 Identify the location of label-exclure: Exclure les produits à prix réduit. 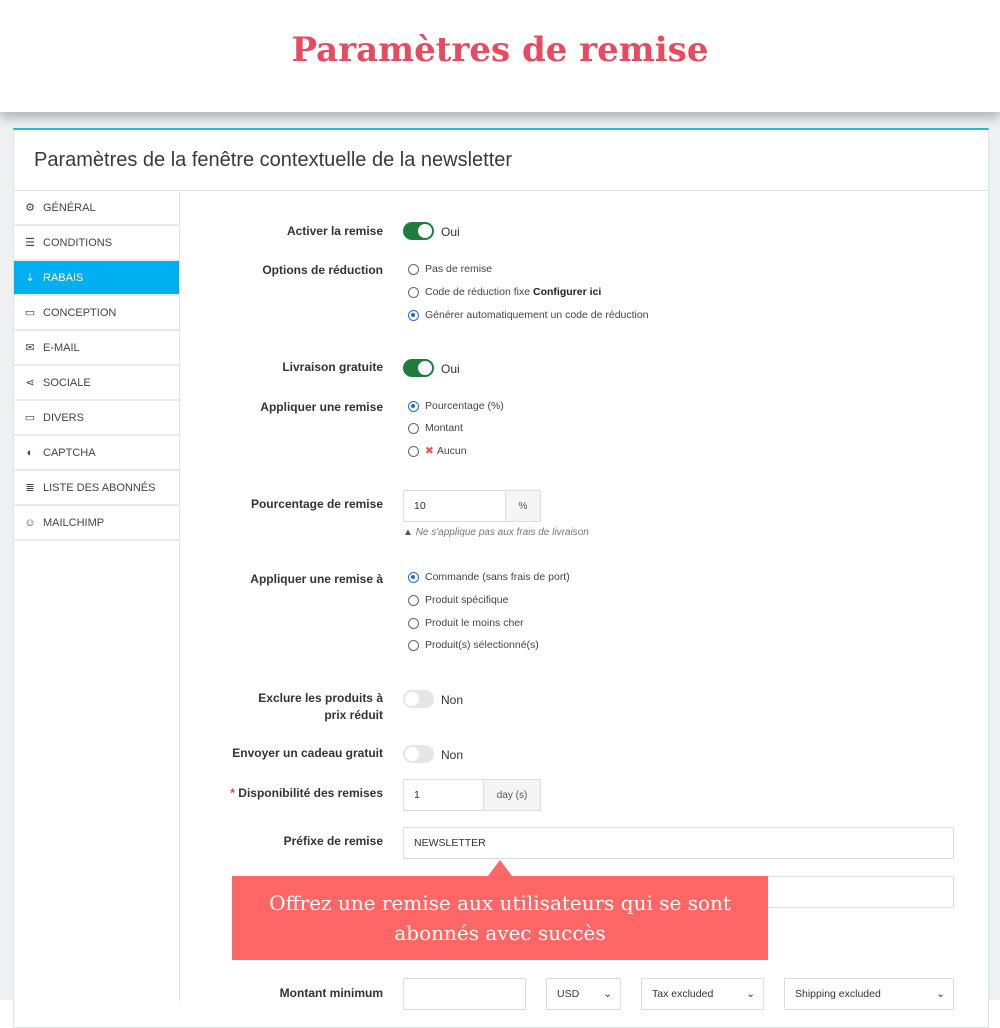
(320, 706).